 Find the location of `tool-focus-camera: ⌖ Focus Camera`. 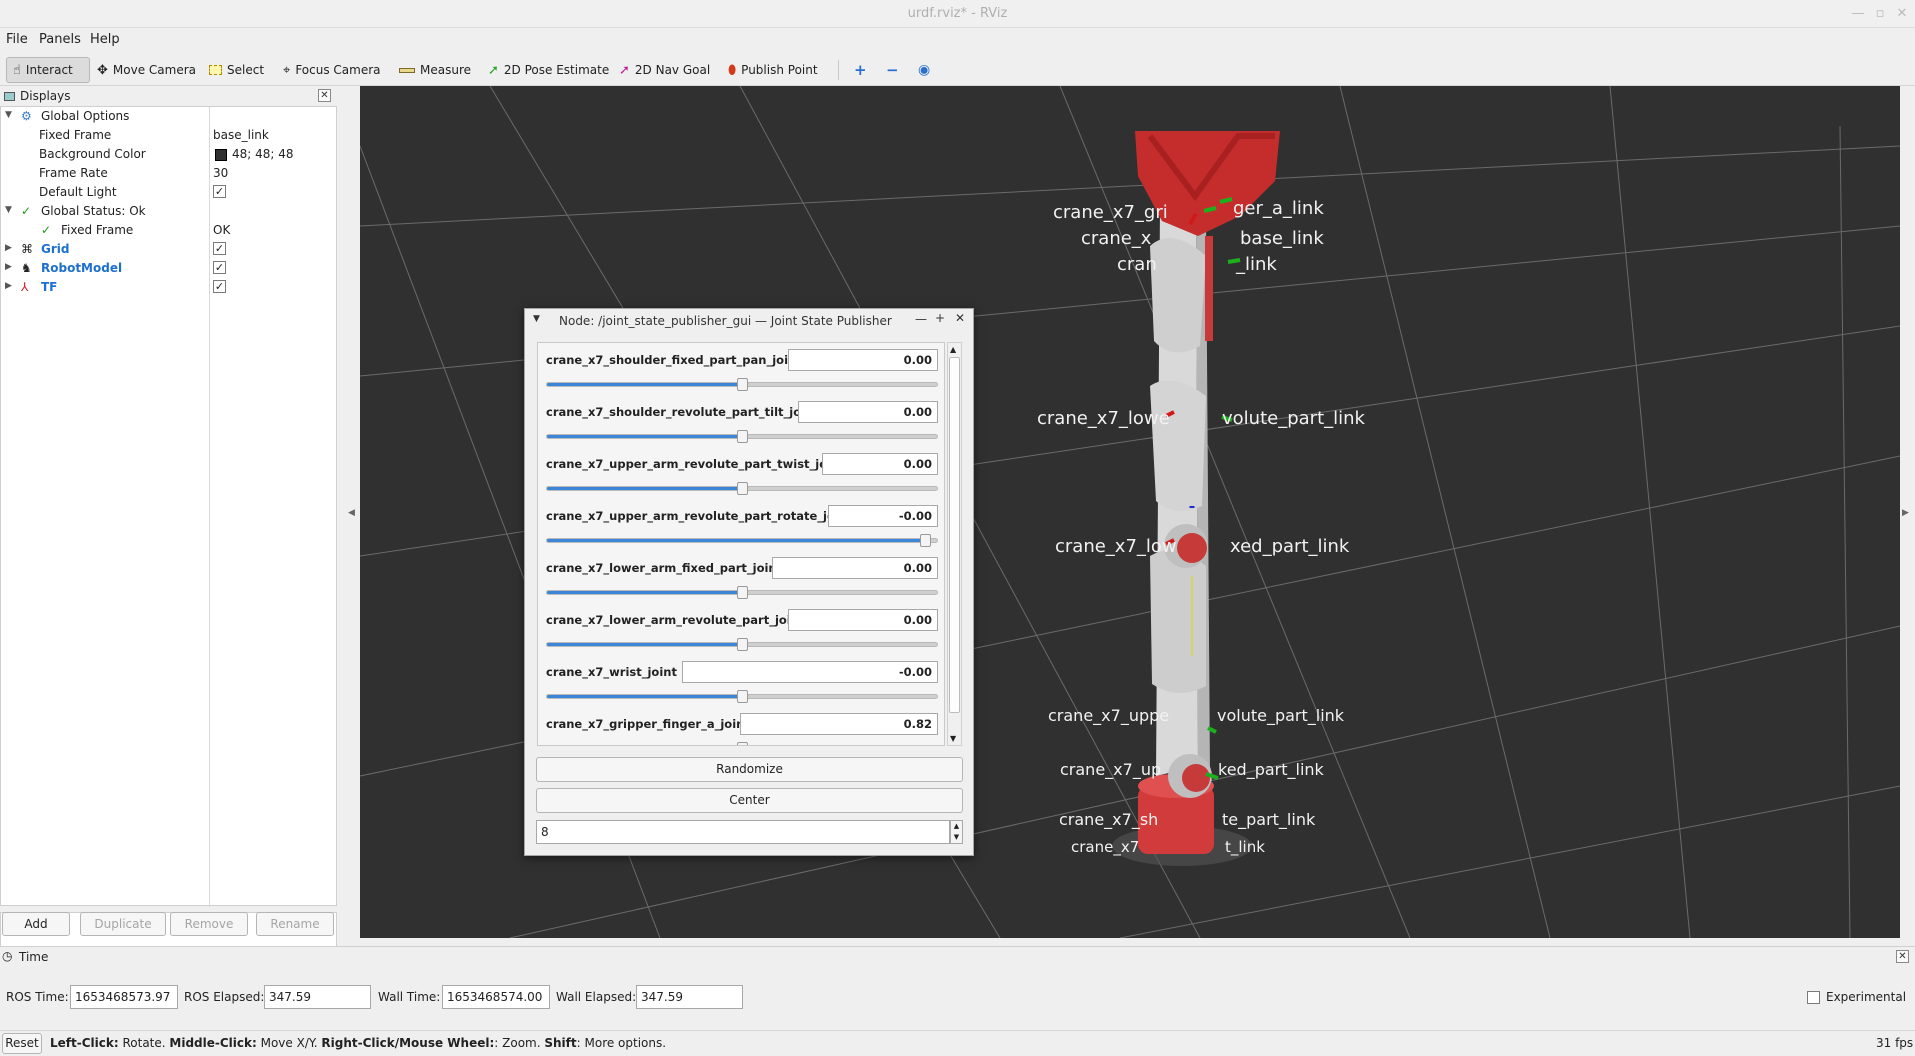

tool-focus-camera: ⌖ Focus Camera is located at coordinates (332, 70).